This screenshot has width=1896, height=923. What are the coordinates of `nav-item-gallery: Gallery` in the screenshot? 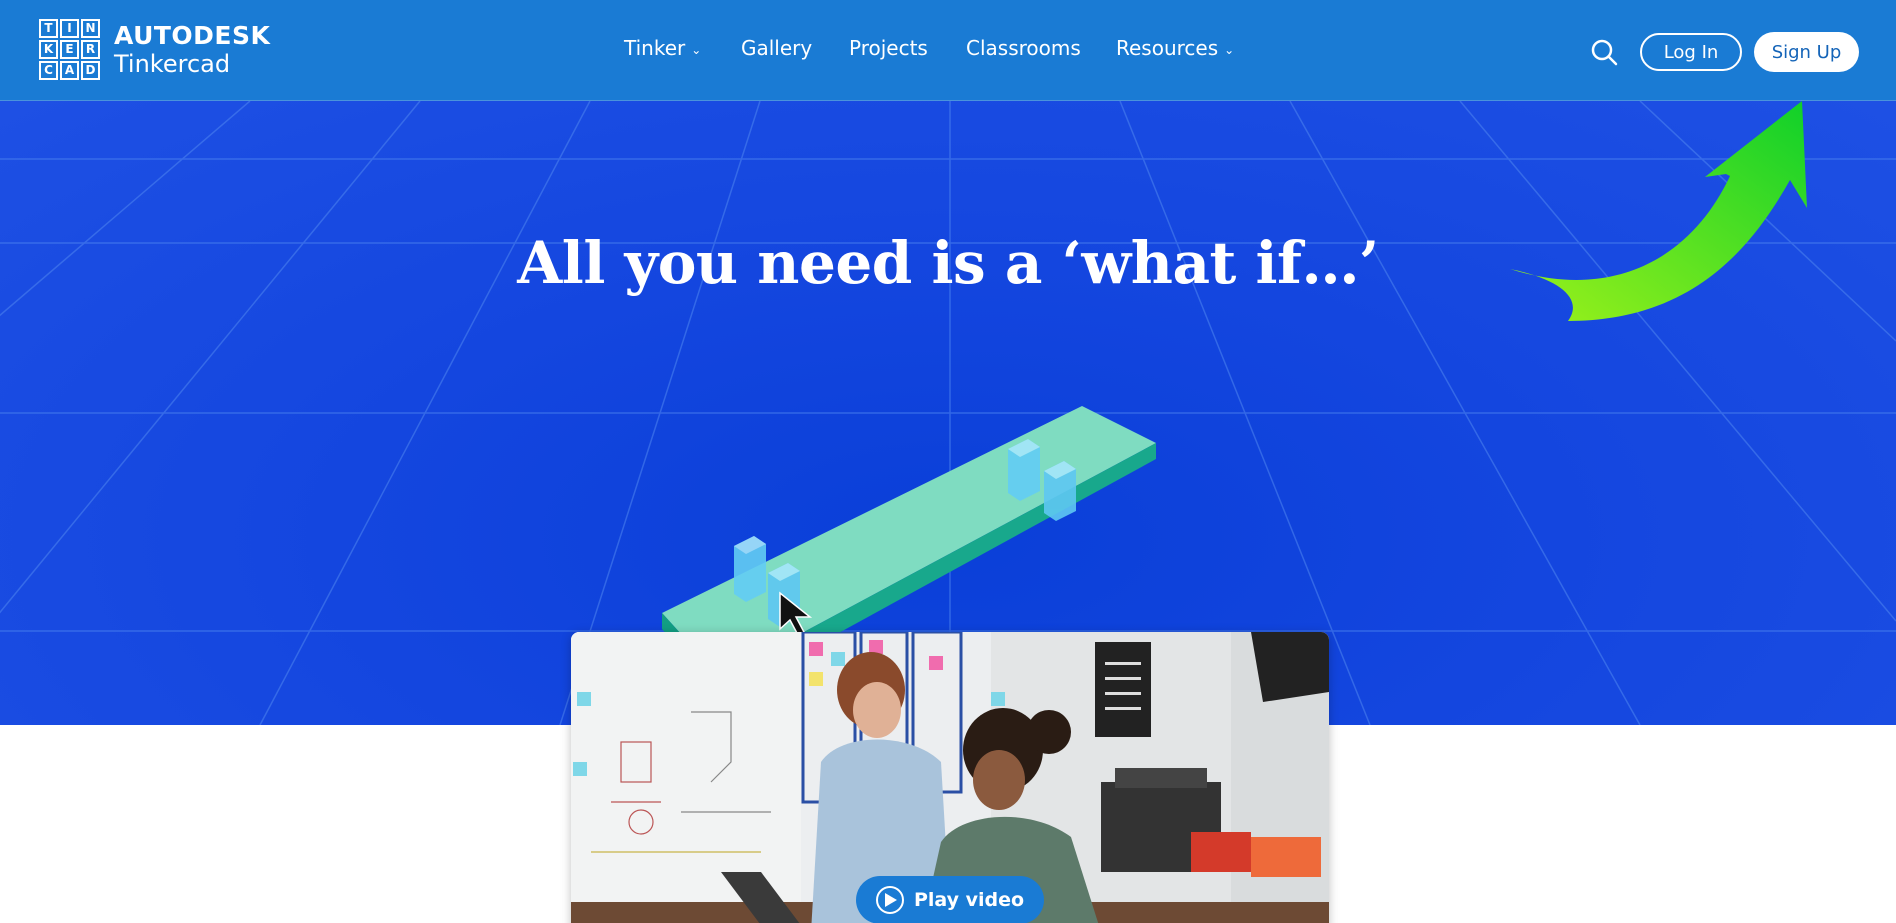 It's located at (776, 48).